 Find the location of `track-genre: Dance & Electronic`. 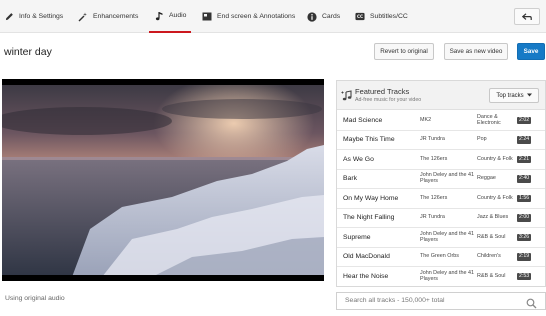

track-genre: Dance & Electronic is located at coordinates (489, 119).